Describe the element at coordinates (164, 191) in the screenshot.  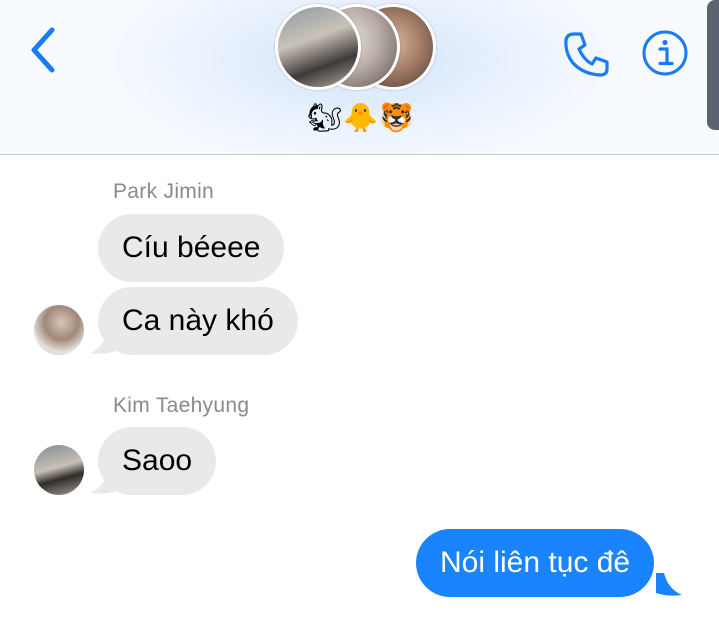
I see `sender-name: Park Jimin` at that location.